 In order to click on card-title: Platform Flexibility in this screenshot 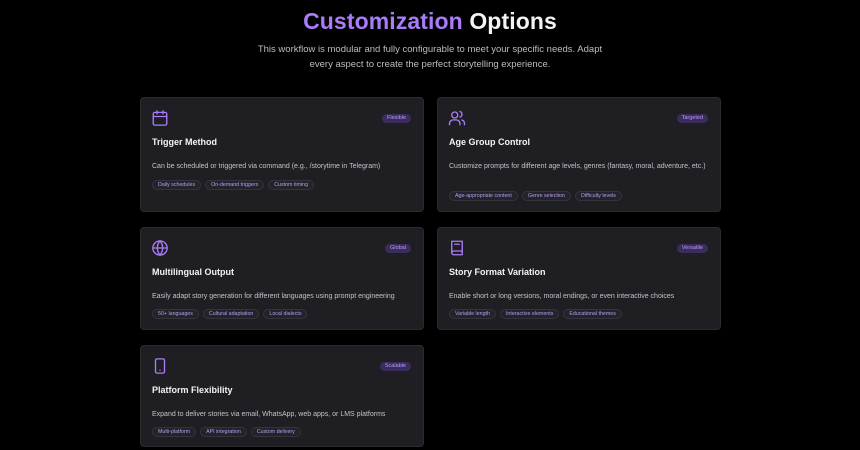, I will do `click(192, 390)`.